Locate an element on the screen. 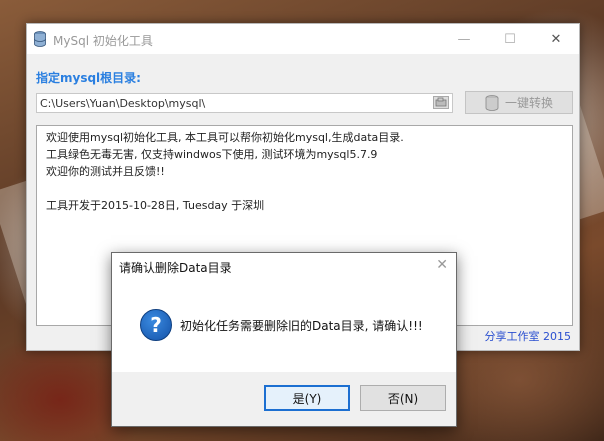  info-line: 工具绿色无毒无害, 仅支持windwos下使用, 测试环境为mysql5.7.9 is located at coordinates (212, 154).